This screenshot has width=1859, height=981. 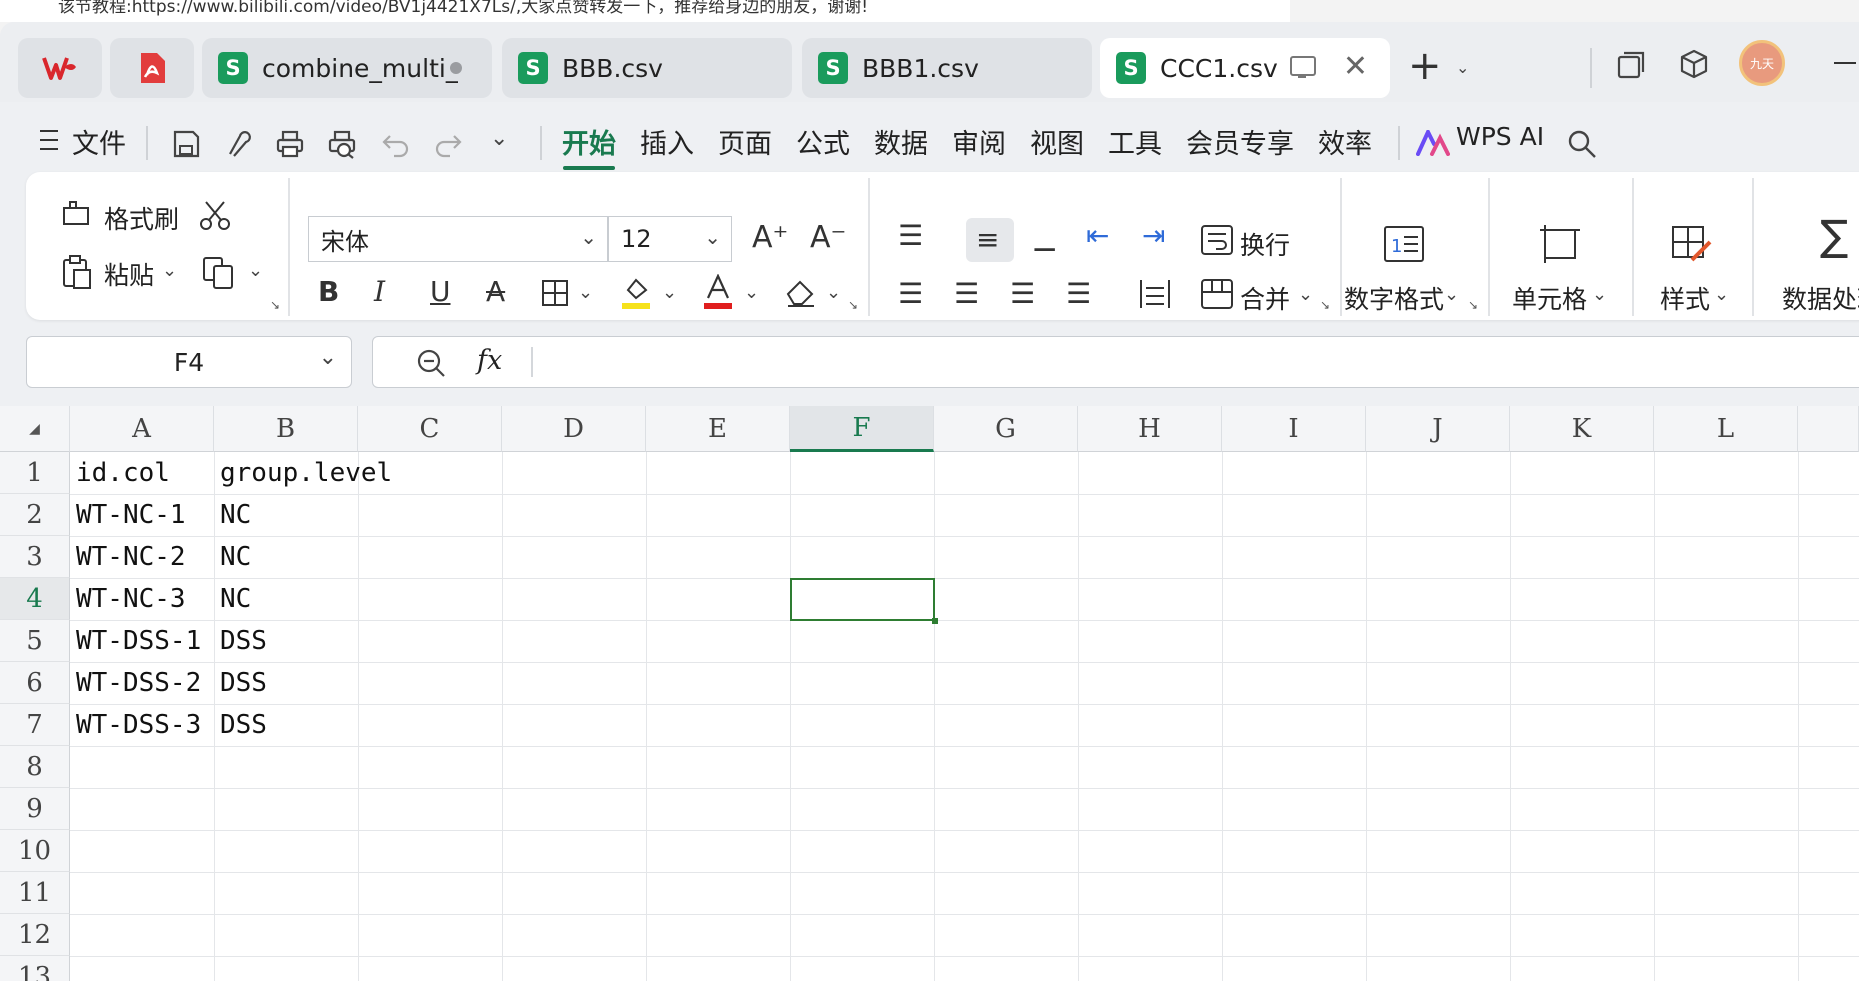 What do you see at coordinates (718, 429) in the screenshot?
I see `column-header: E` at bounding box center [718, 429].